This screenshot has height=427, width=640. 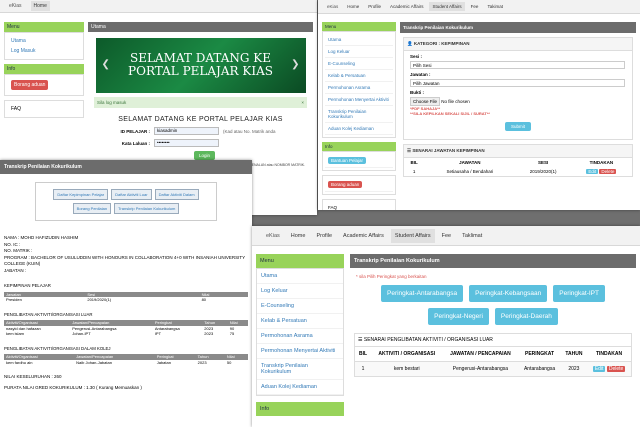 I want to click on session-field: Sesi : Pilih Sesi, so click(x=518, y=60).